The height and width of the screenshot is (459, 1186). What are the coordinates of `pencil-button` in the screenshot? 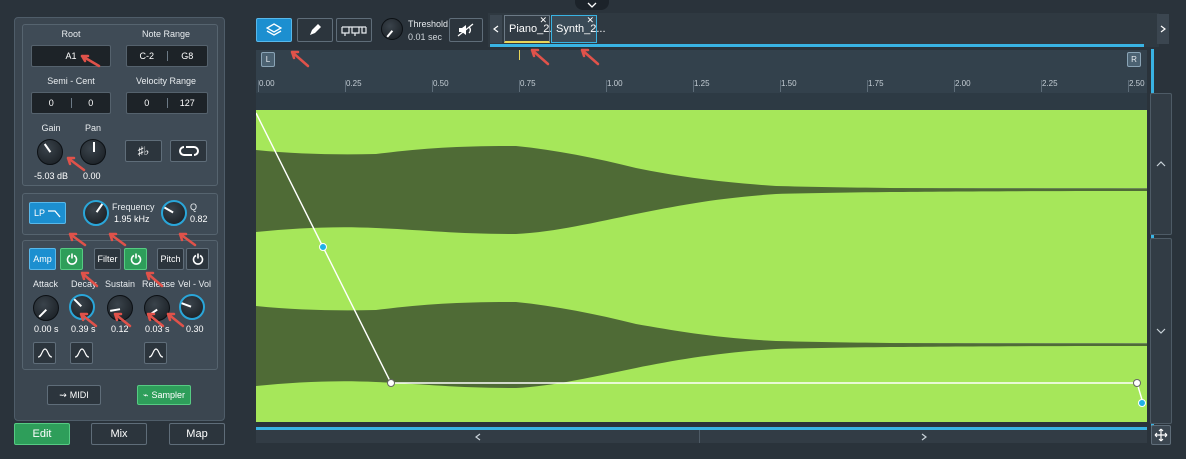 It's located at (315, 30).